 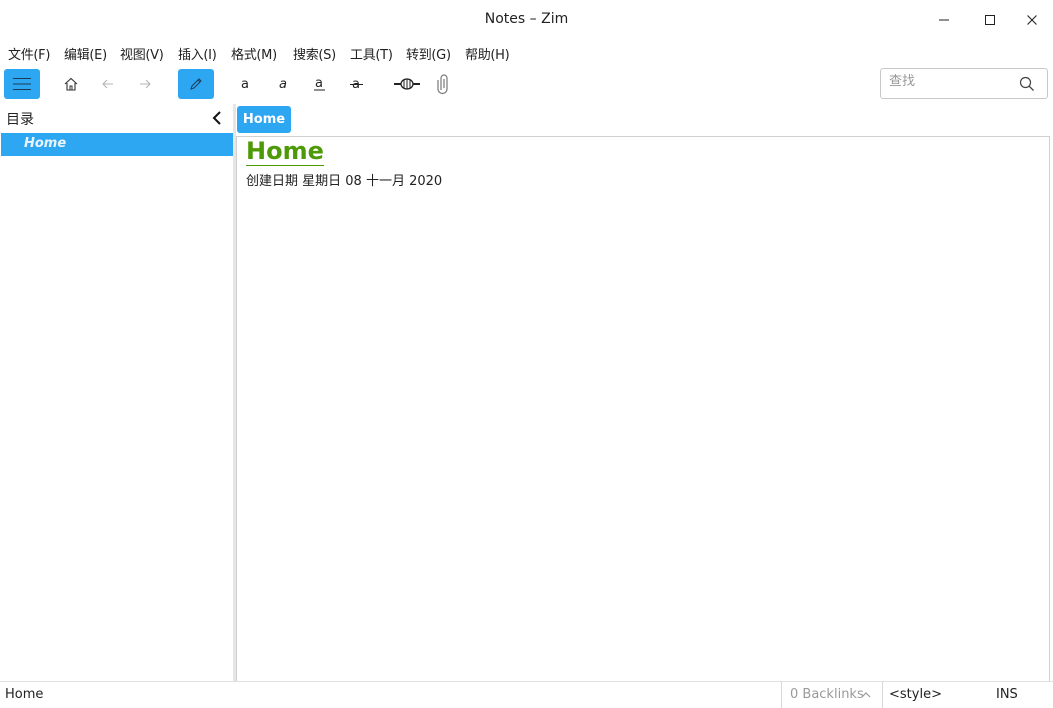 I want to click on maximize-button, so click(x=990, y=20).